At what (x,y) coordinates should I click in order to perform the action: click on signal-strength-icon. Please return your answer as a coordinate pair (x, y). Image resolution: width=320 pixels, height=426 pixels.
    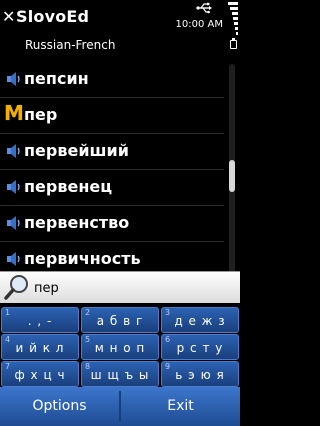
    Looking at the image, I should click on (233, 18).